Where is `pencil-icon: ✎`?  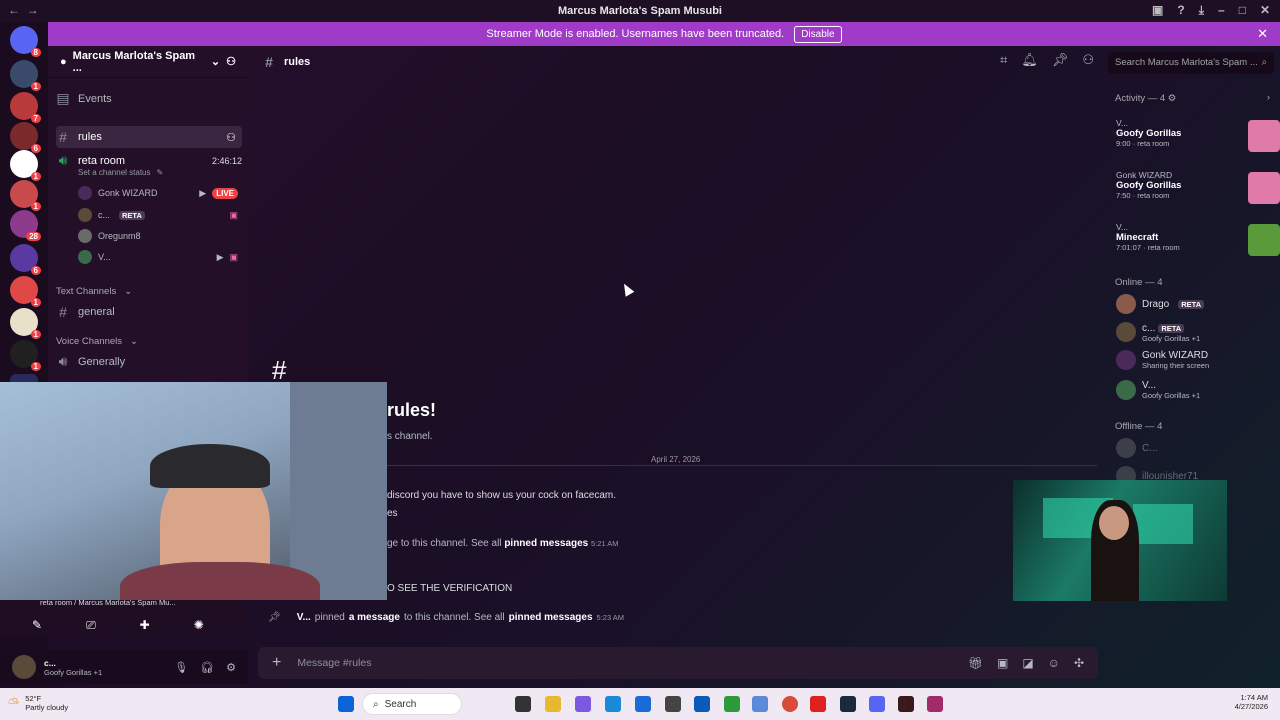 pencil-icon: ✎ is located at coordinates (160, 172).